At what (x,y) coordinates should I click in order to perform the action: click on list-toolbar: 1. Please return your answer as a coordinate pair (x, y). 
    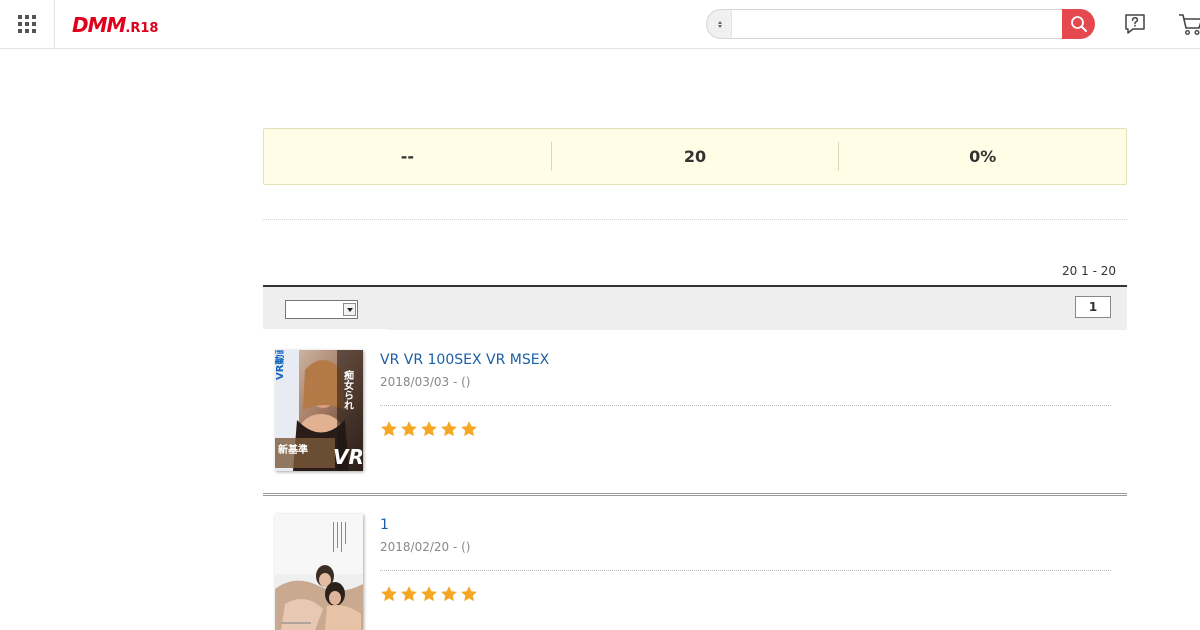
    Looking at the image, I should click on (695, 307).